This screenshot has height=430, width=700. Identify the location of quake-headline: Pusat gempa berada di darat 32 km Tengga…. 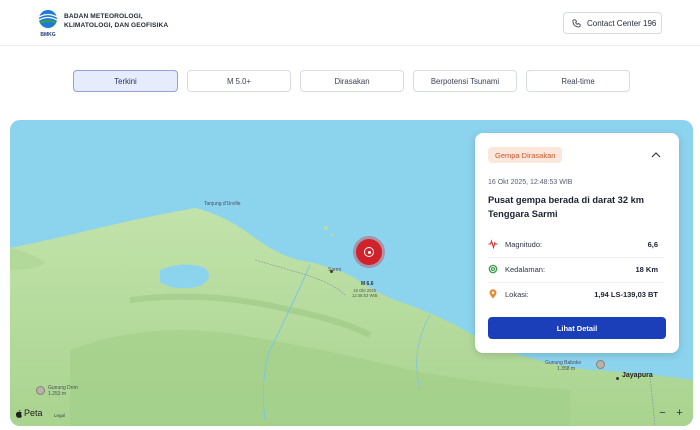
(566, 207).